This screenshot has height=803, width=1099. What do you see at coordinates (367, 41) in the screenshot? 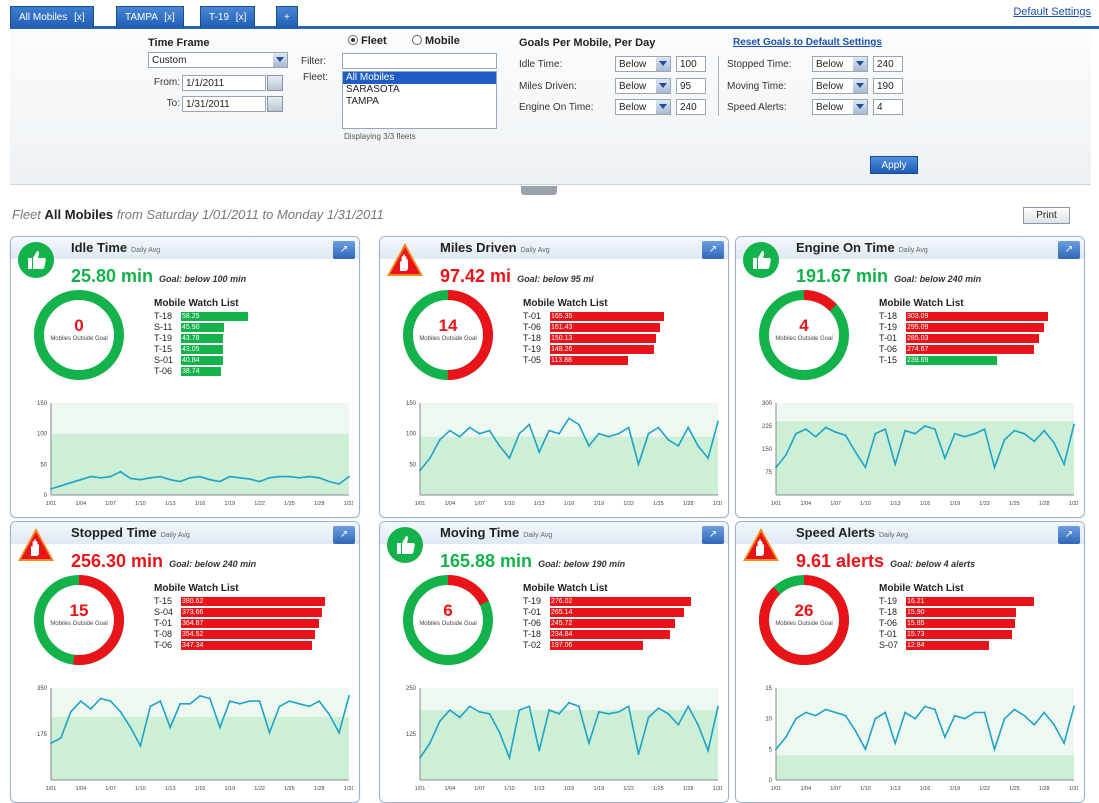
I see `radio-fleet: Fleet` at bounding box center [367, 41].